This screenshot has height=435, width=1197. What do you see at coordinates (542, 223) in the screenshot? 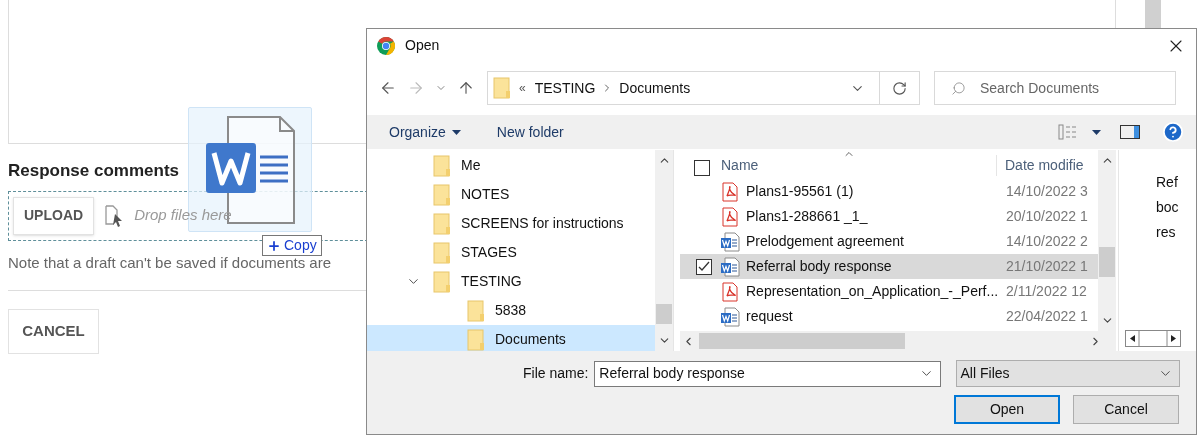
I see `folder-label: SCREENS for instructions` at bounding box center [542, 223].